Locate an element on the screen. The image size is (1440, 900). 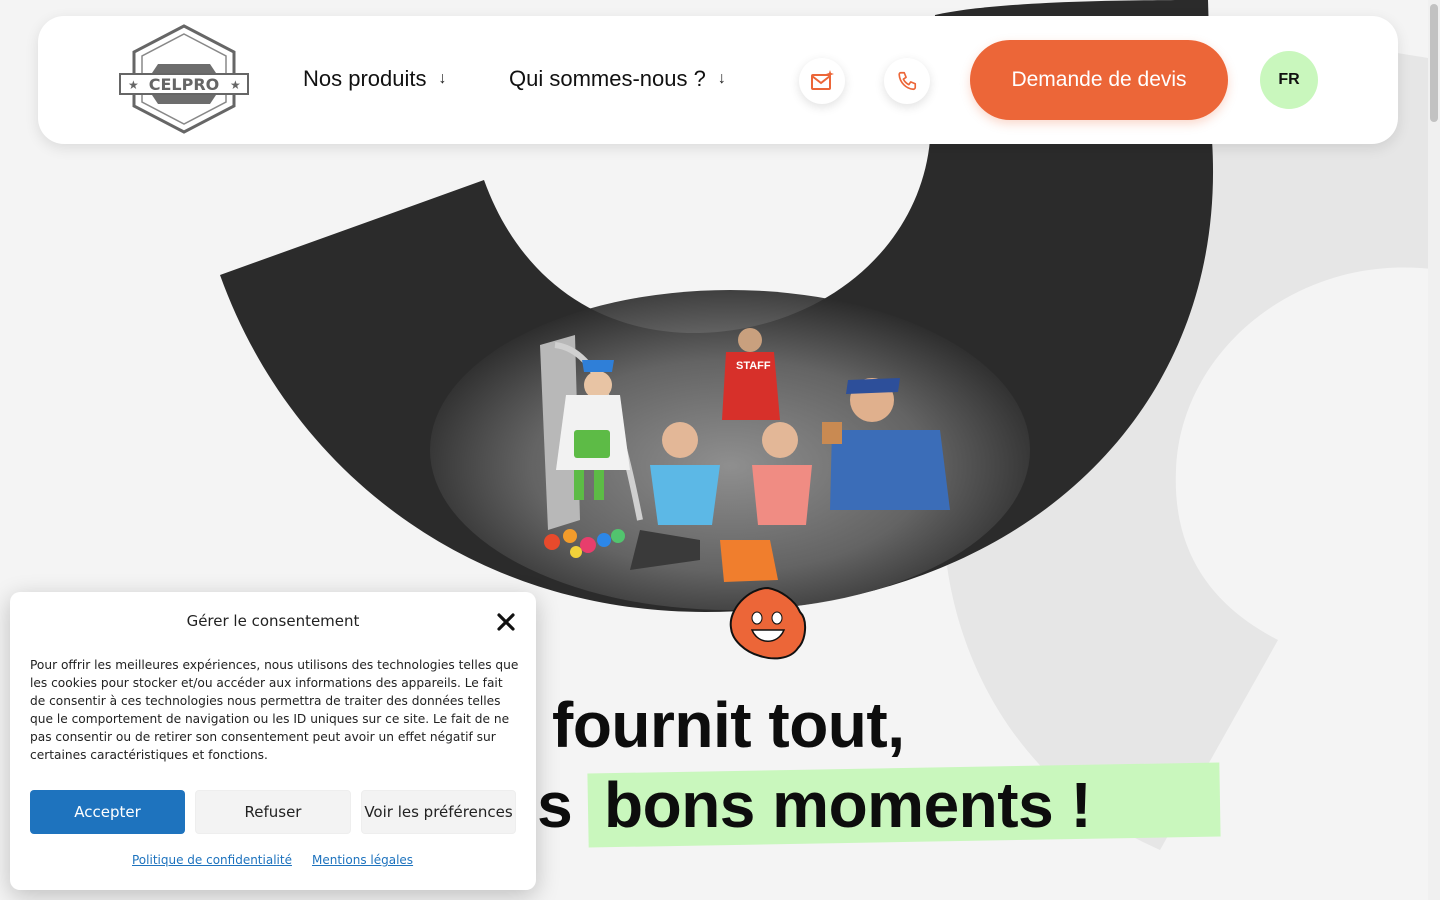
preferences-button: Voir les préférences is located at coordinates (438, 812).